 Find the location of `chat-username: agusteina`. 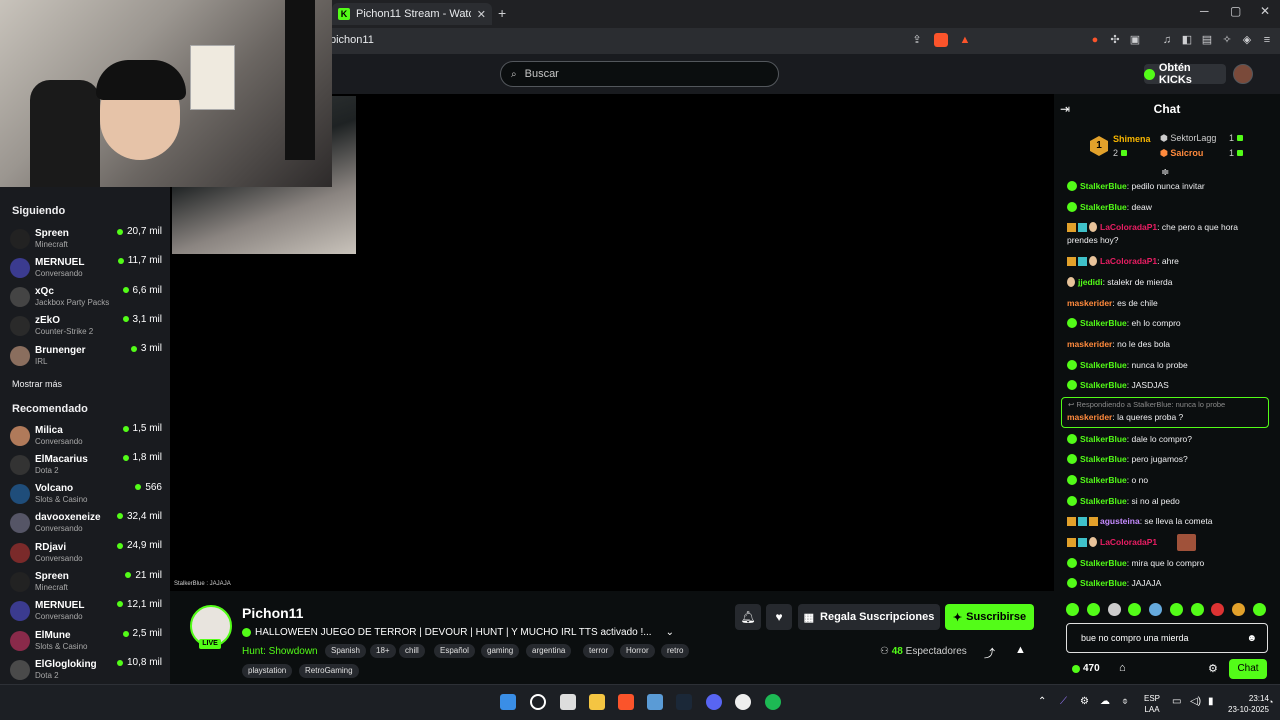

chat-username: agusteina is located at coordinates (1120, 521).